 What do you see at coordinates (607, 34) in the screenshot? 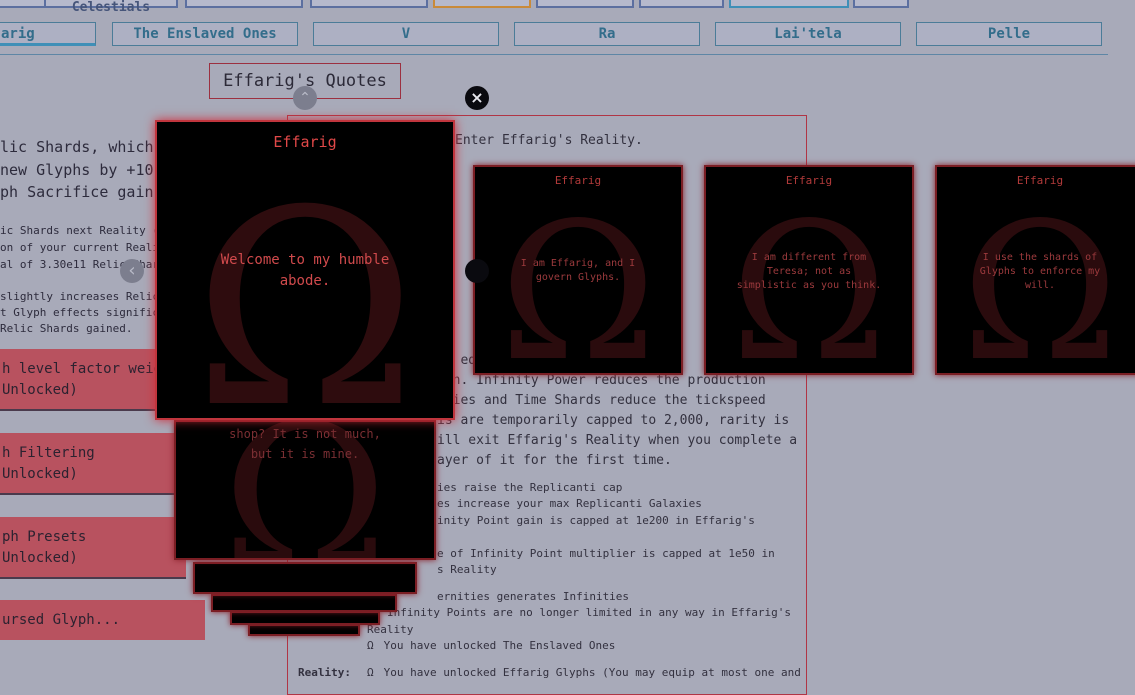
I see `tab-ra: Ra` at bounding box center [607, 34].